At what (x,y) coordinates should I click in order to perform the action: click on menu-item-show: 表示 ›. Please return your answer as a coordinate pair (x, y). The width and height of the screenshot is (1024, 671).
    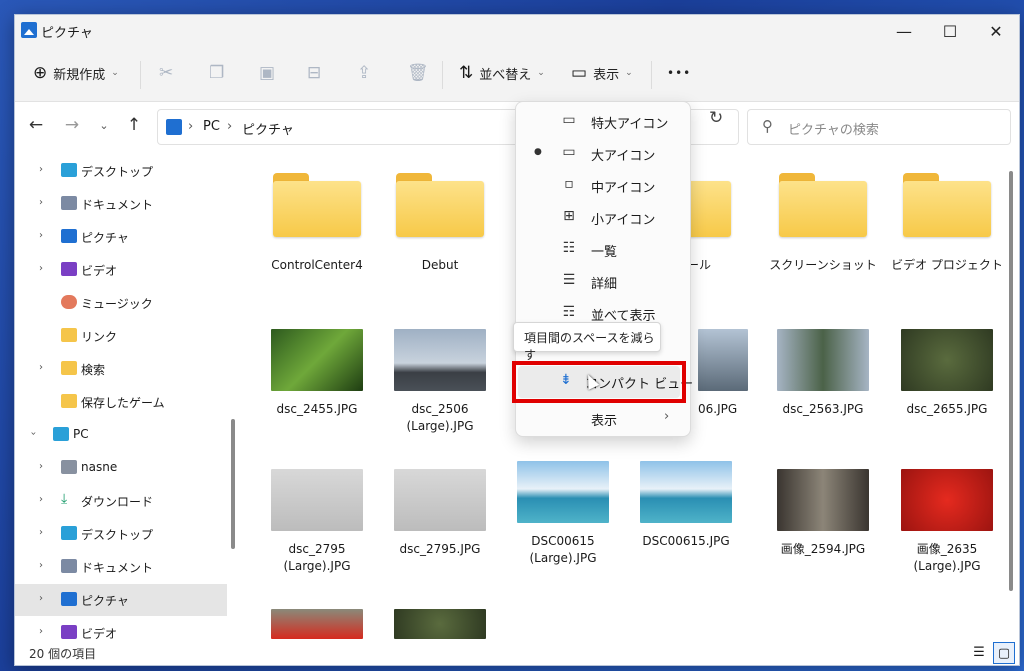
    Looking at the image, I should click on (603, 419).